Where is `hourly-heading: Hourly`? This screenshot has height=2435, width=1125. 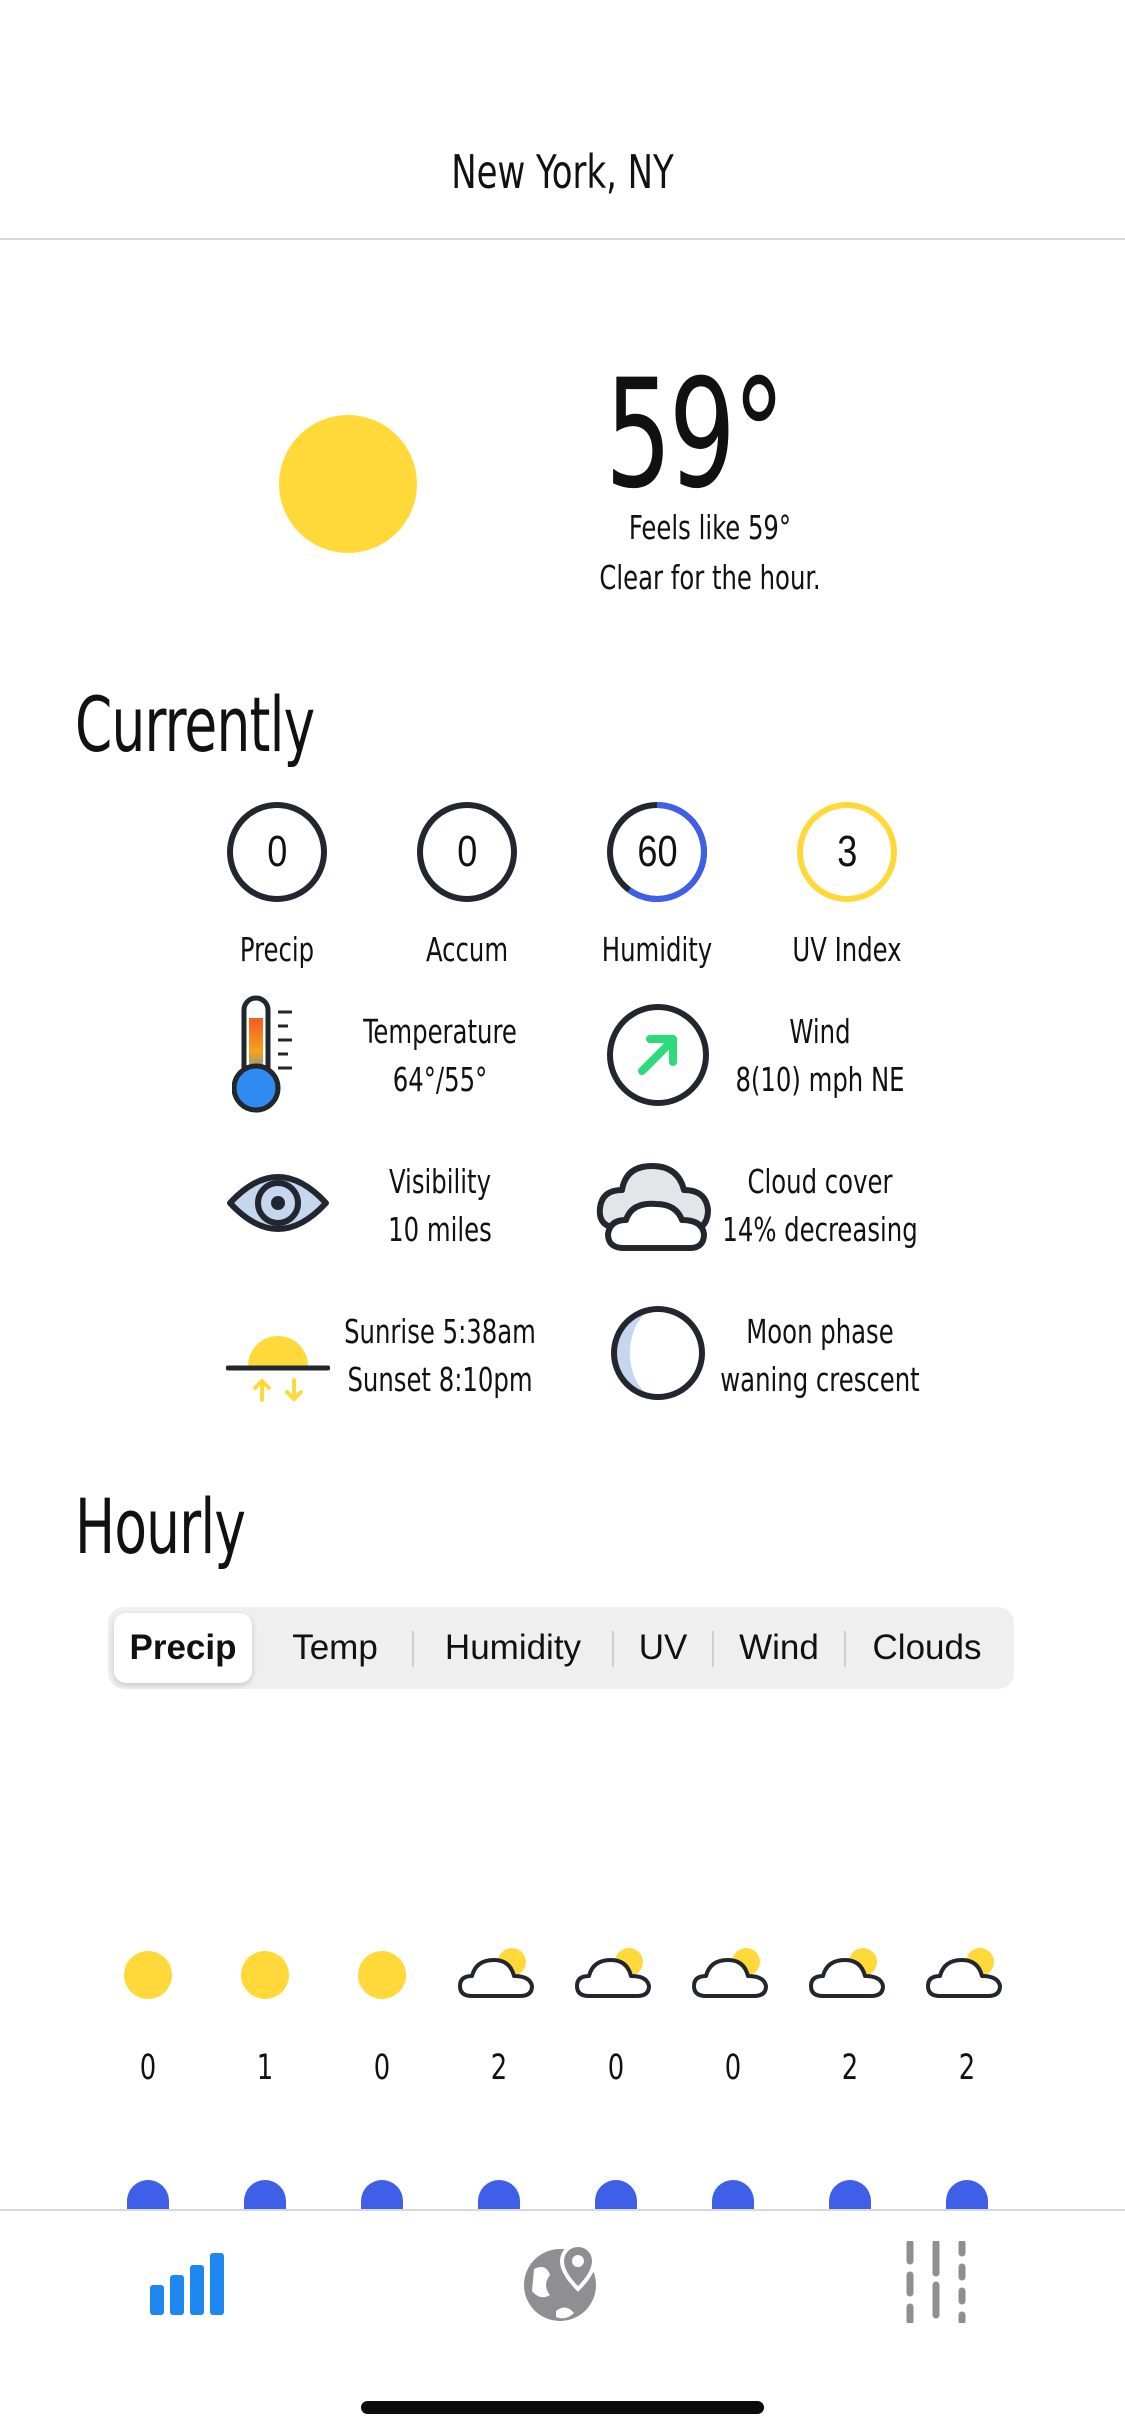 hourly-heading: Hourly is located at coordinates (160, 1526).